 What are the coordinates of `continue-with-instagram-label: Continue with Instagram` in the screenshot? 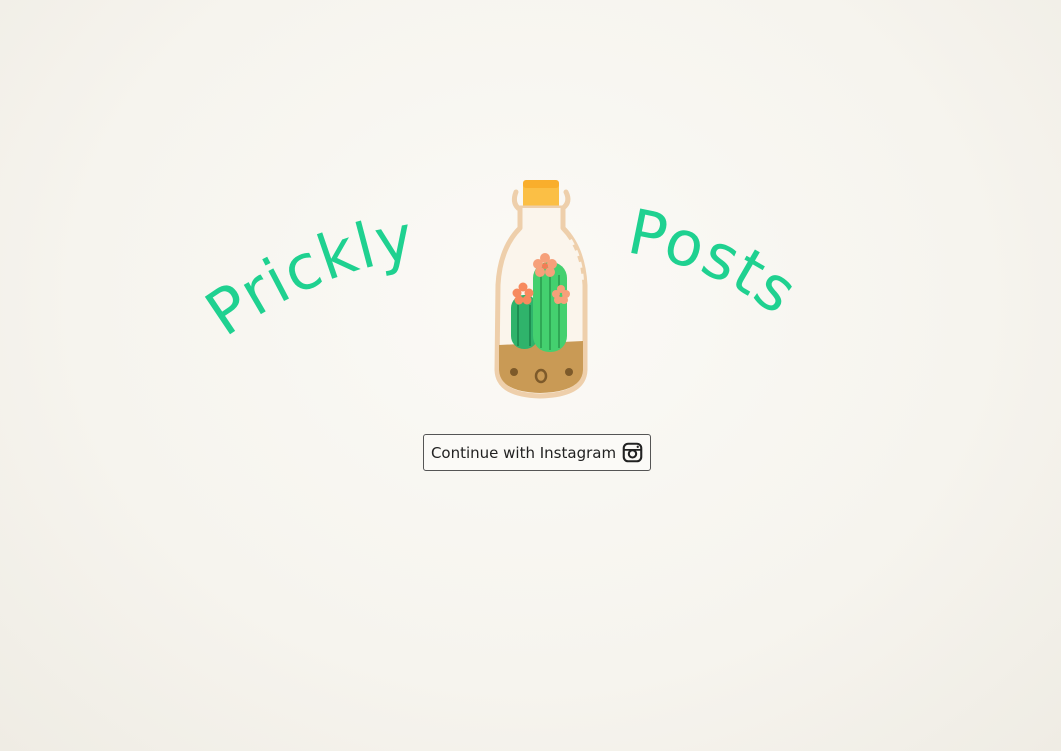 It's located at (523, 452).